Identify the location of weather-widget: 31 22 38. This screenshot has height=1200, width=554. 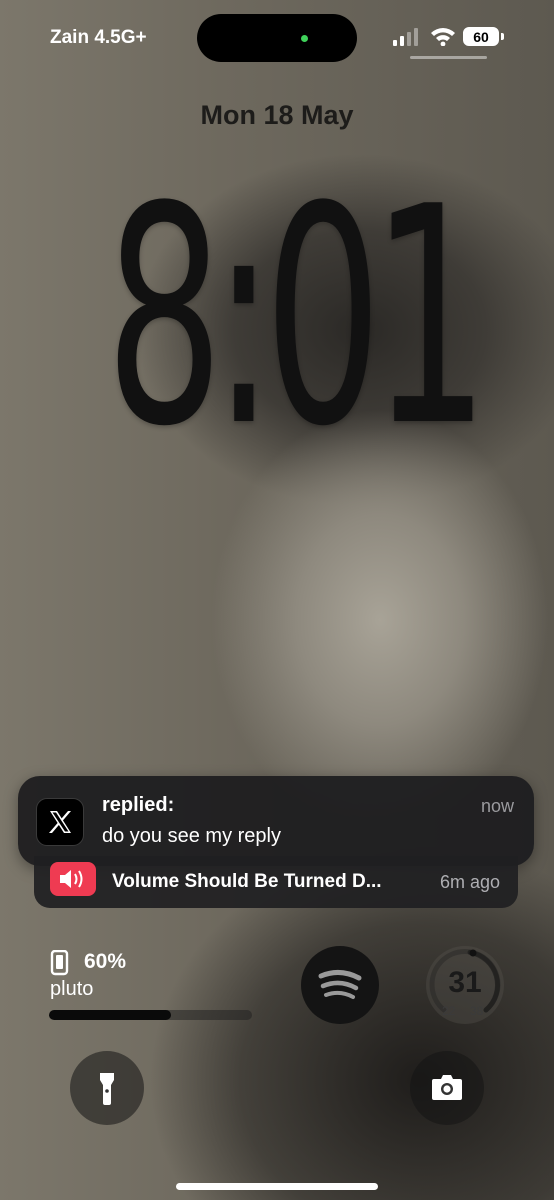
(465, 985).